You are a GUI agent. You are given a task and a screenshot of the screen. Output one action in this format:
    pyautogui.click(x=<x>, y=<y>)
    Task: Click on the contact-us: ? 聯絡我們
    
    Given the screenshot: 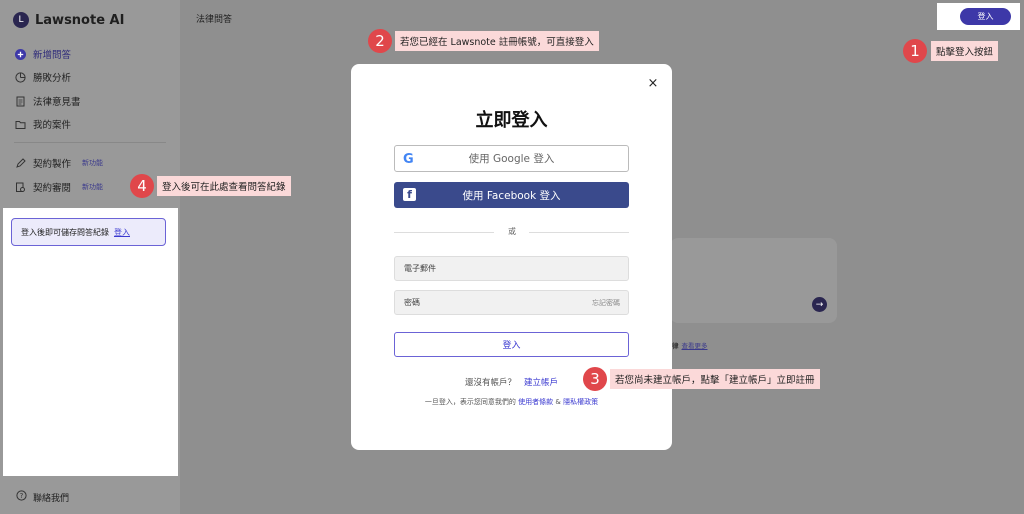 What is the action you would take?
    pyautogui.click(x=42, y=497)
    